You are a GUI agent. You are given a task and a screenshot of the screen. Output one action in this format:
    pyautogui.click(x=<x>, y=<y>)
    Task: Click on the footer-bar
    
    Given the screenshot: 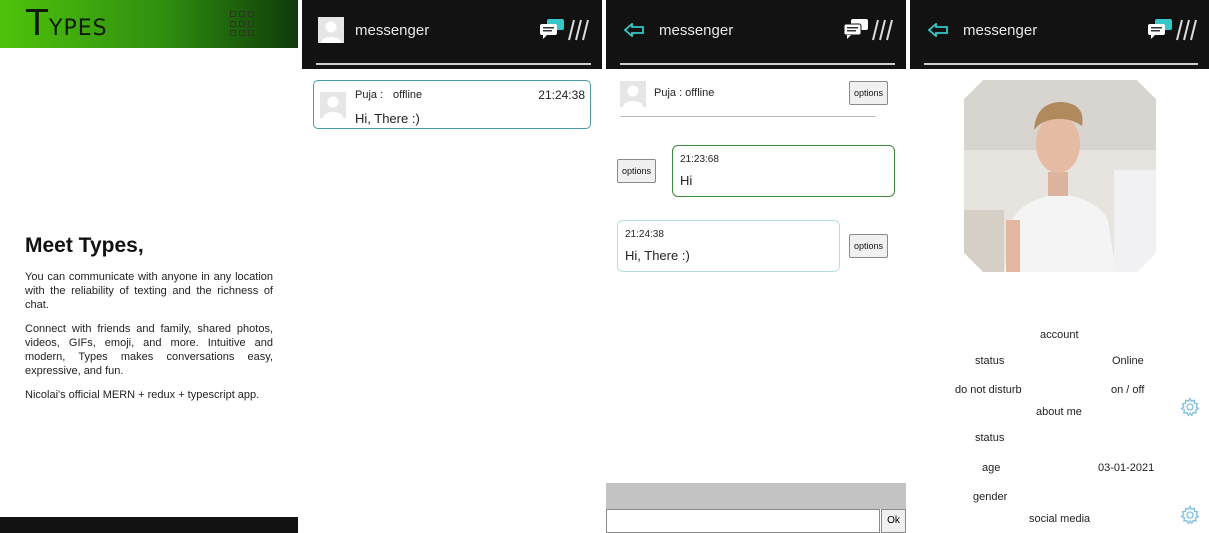 What is the action you would take?
    pyautogui.click(x=149, y=525)
    